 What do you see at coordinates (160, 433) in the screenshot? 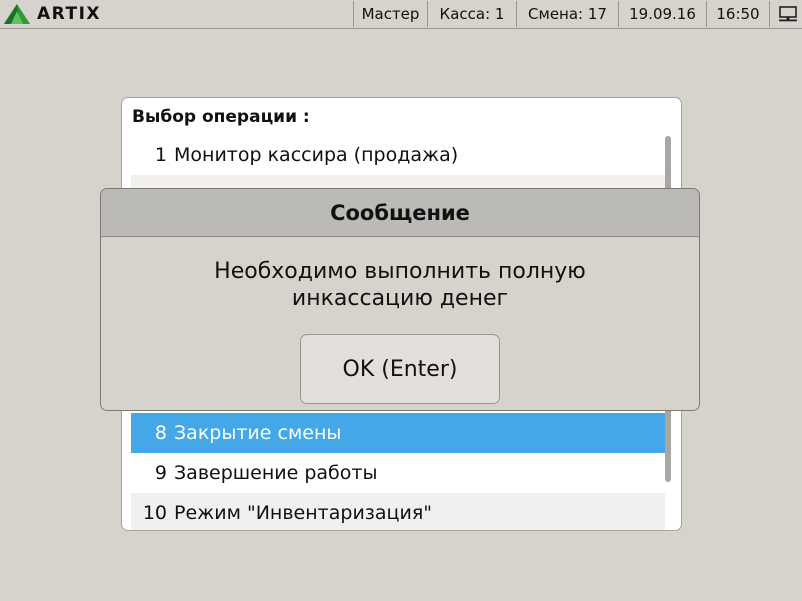
I see `menu-item-number: 8` at bounding box center [160, 433].